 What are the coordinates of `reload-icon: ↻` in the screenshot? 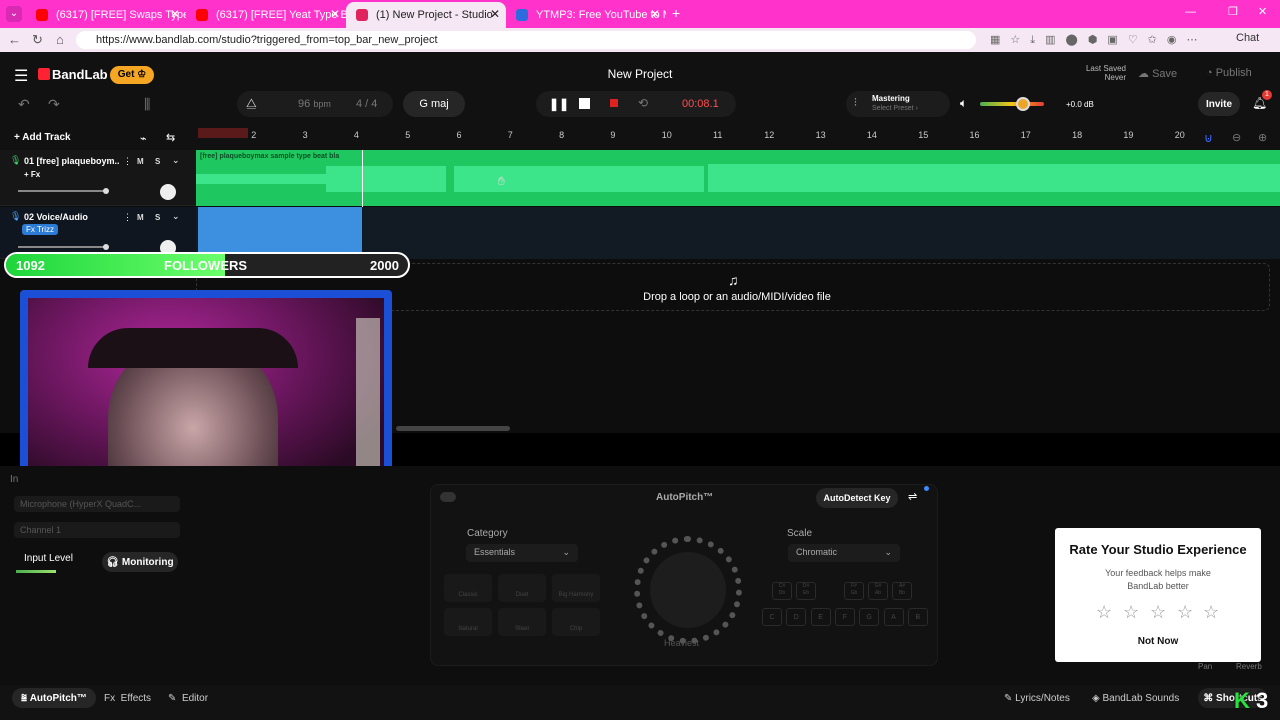 It's located at (37, 40).